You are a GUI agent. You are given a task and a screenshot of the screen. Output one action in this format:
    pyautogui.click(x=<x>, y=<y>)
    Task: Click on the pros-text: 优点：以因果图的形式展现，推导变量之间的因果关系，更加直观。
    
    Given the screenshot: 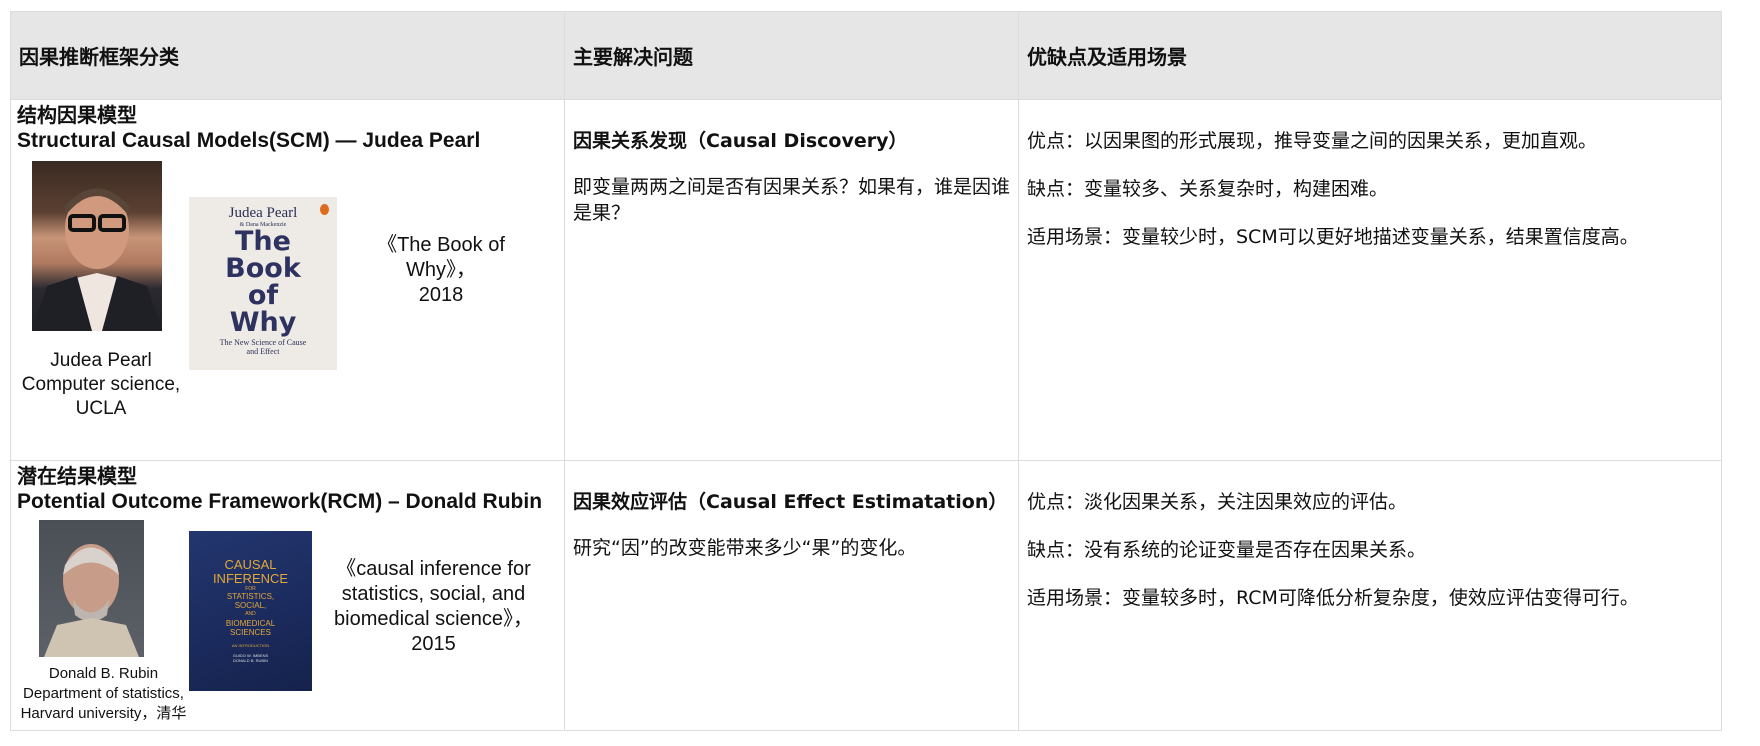 What is the action you would take?
    pyautogui.click(x=1312, y=141)
    